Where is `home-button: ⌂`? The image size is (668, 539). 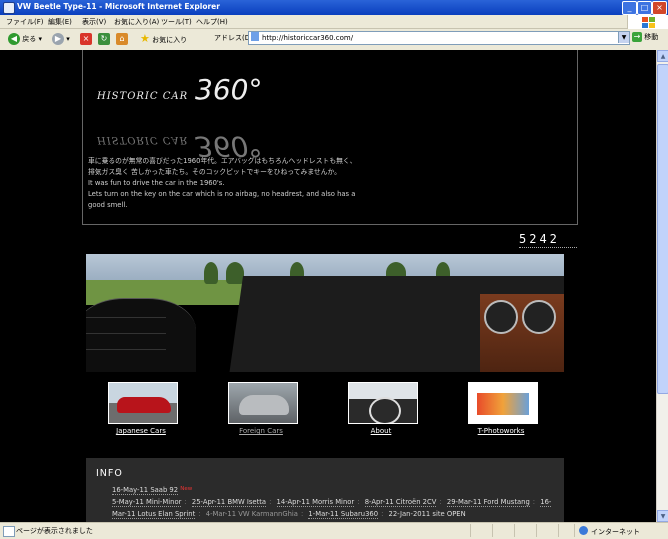
home-button: ⌂ is located at coordinates (122, 39).